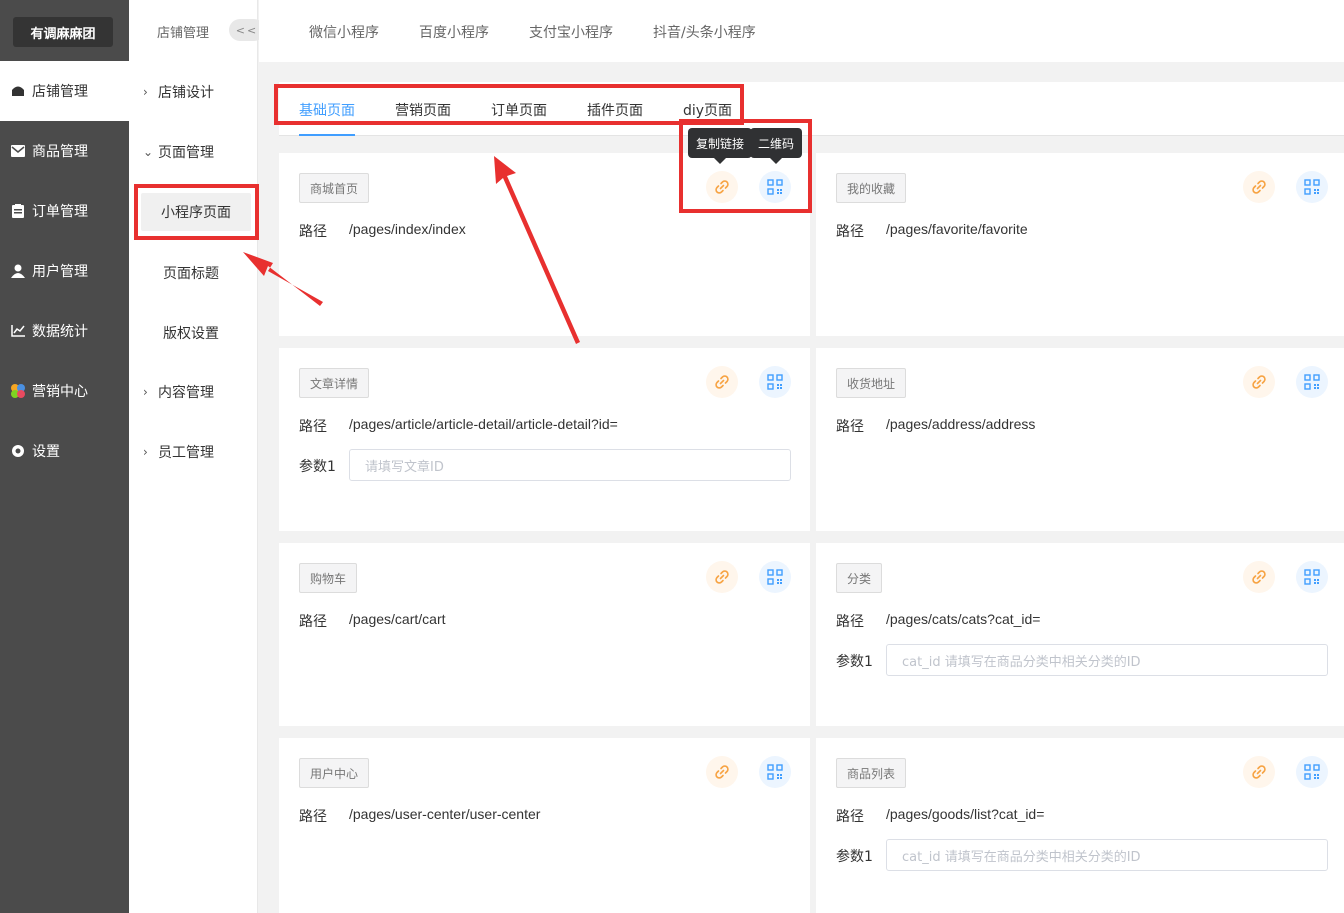 The width and height of the screenshot is (1344, 913). I want to click on subnav-item-content: › 内容管理, so click(193, 392).